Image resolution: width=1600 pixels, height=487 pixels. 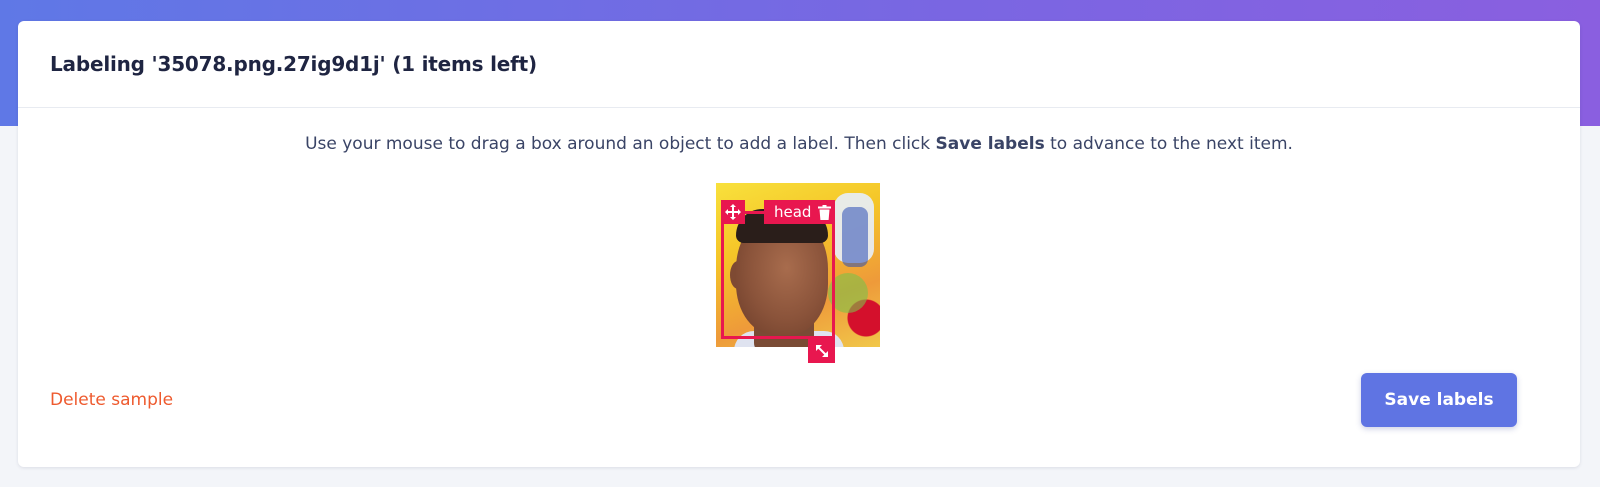 What do you see at coordinates (111, 400) in the screenshot?
I see `delete-sample-link: Delete sample` at bounding box center [111, 400].